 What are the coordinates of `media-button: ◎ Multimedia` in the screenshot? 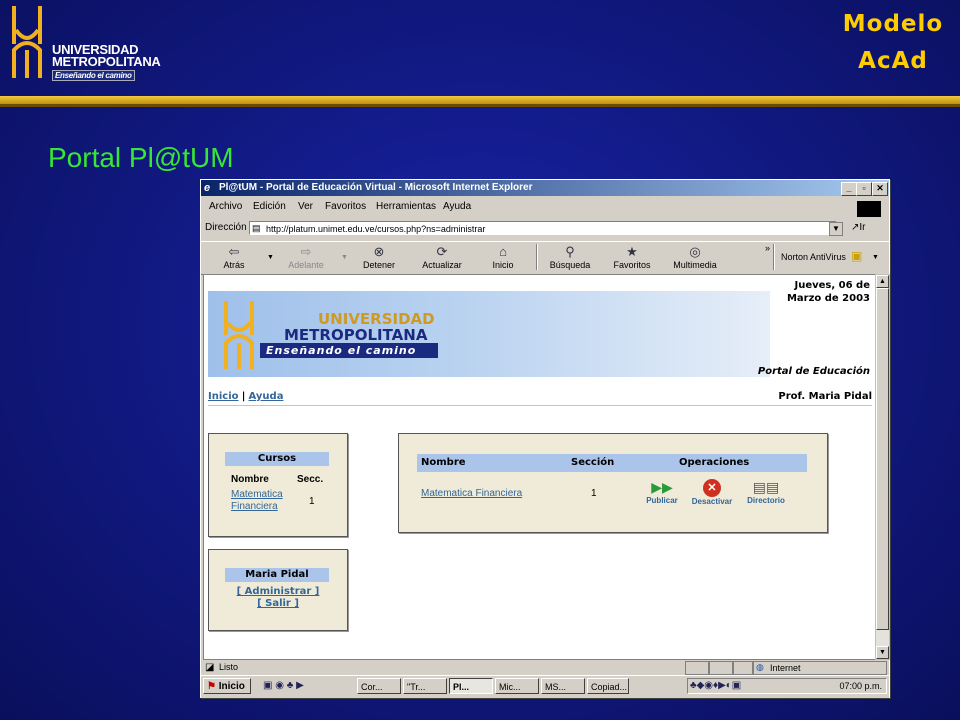 It's located at (695, 257).